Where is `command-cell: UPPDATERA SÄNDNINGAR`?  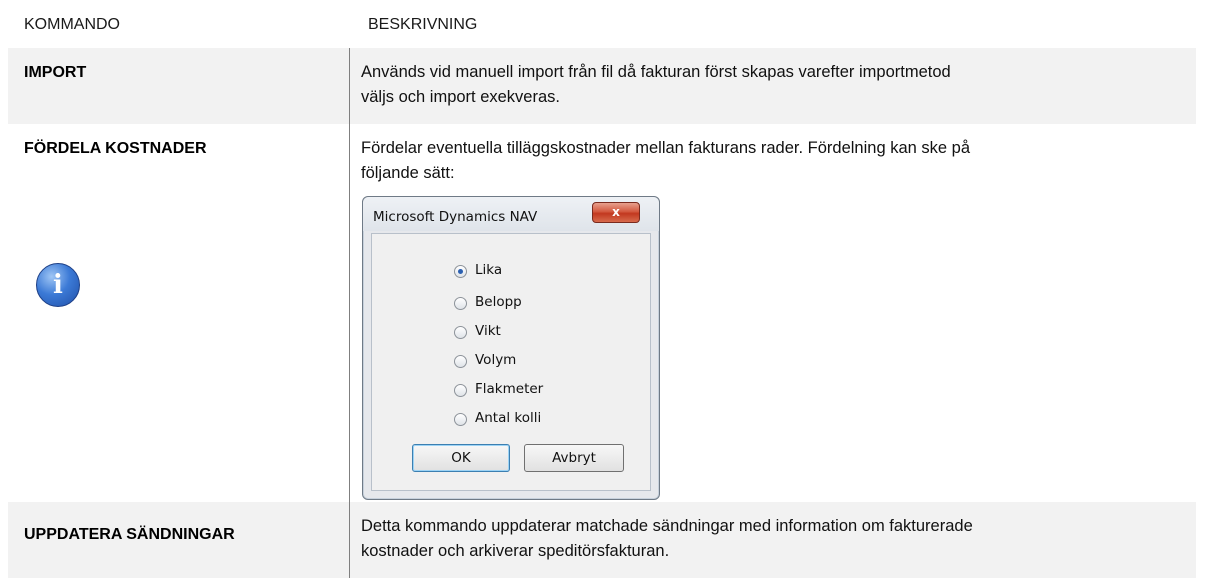
command-cell: UPPDATERA SÄNDNINGAR is located at coordinates (129, 534).